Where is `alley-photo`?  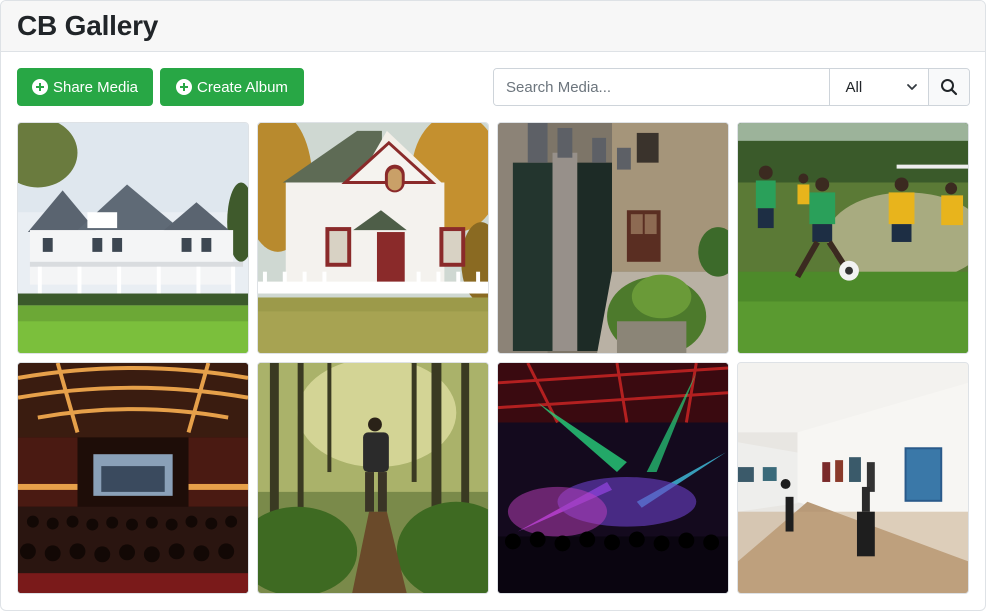 alley-photo is located at coordinates (613, 238).